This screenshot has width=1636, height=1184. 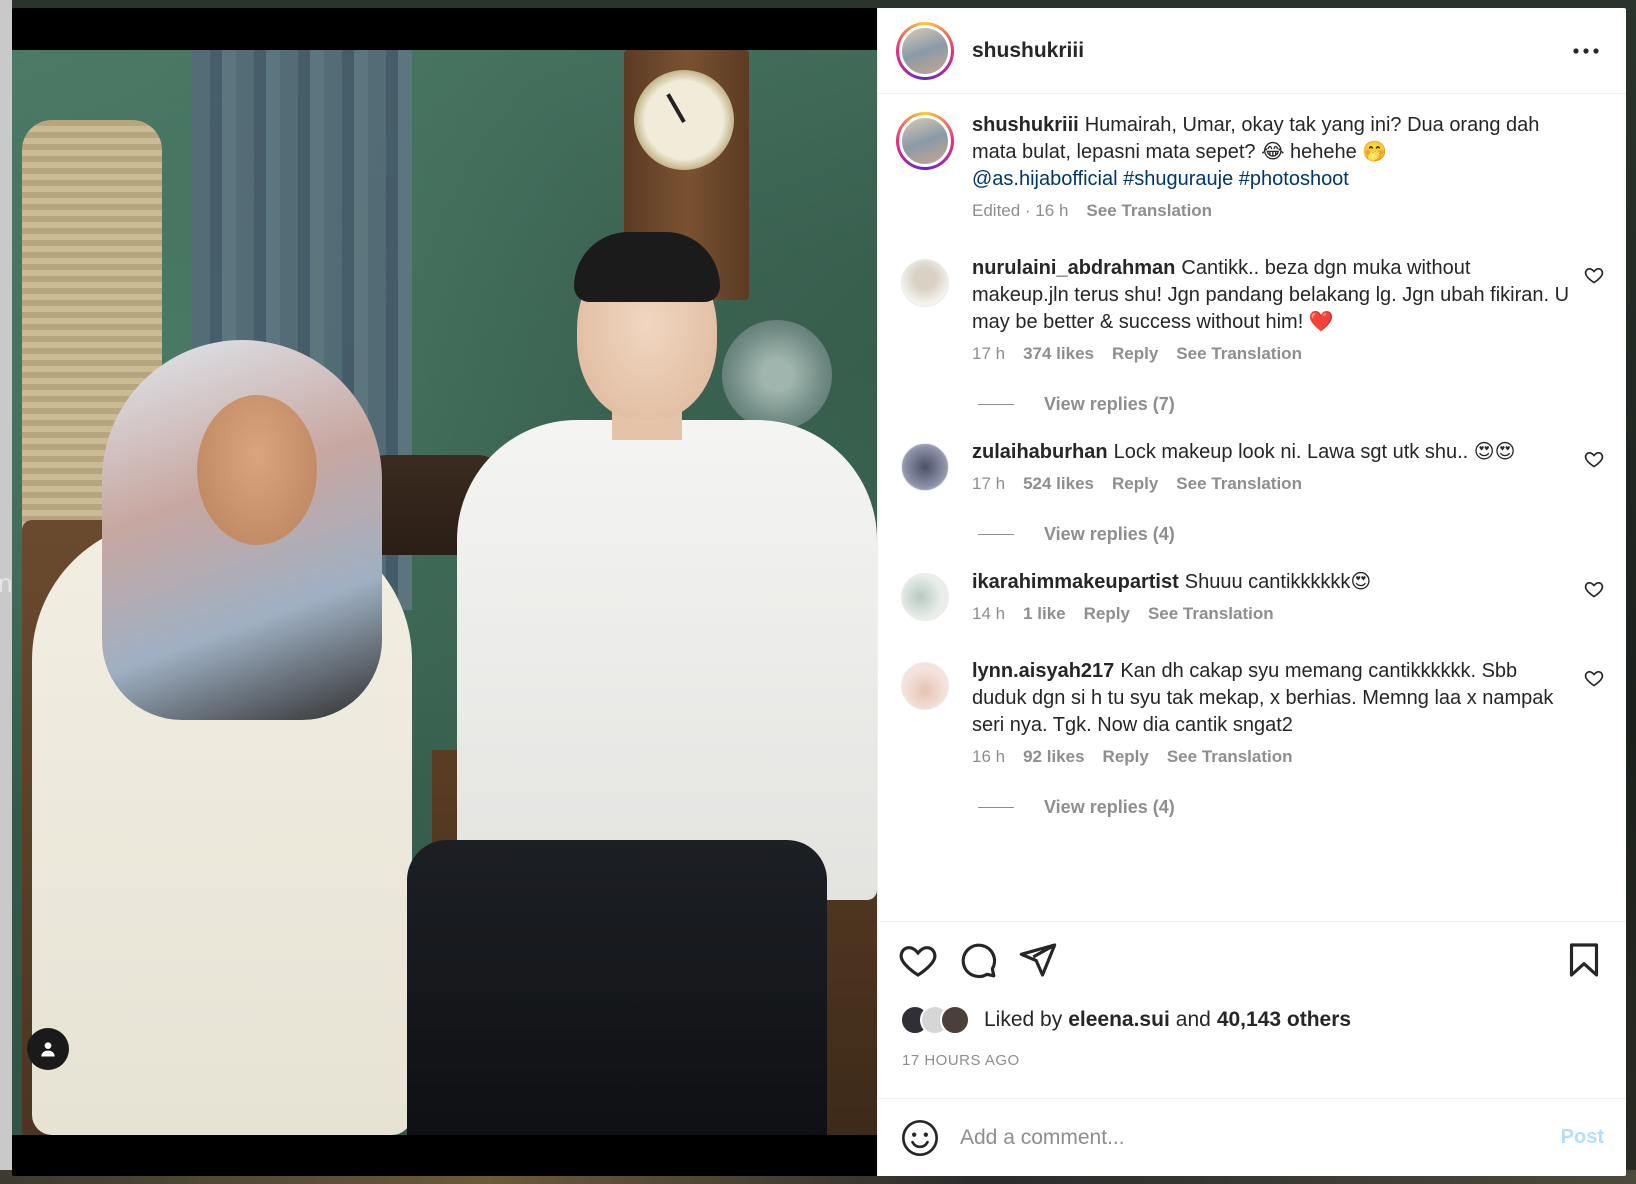 I want to click on photo-man-hair, so click(x=647, y=267).